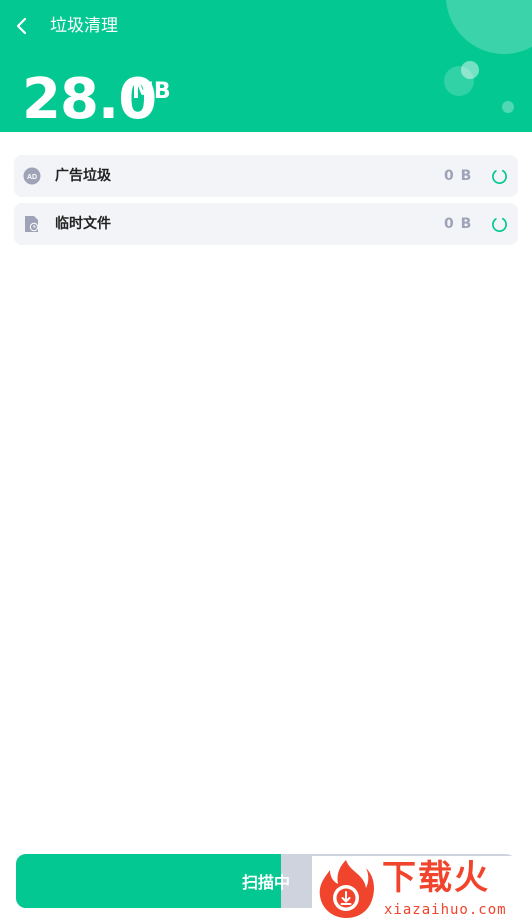 The image size is (532, 924). What do you see at coordinates (266, 224) in the screenshot?
I see `junk-item-temp-files: 临时文件 0 B` at bounding box center [266, 224].